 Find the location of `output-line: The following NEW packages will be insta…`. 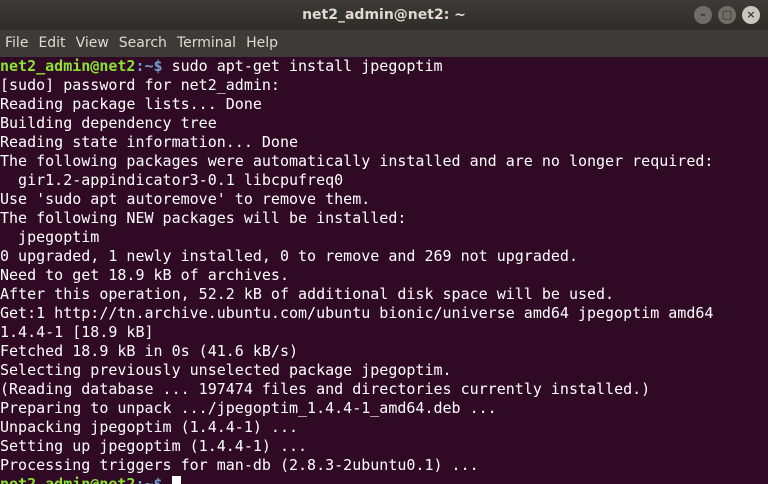

output-line: The following NEW packages will be insta… is located at coordinates (203, 218).